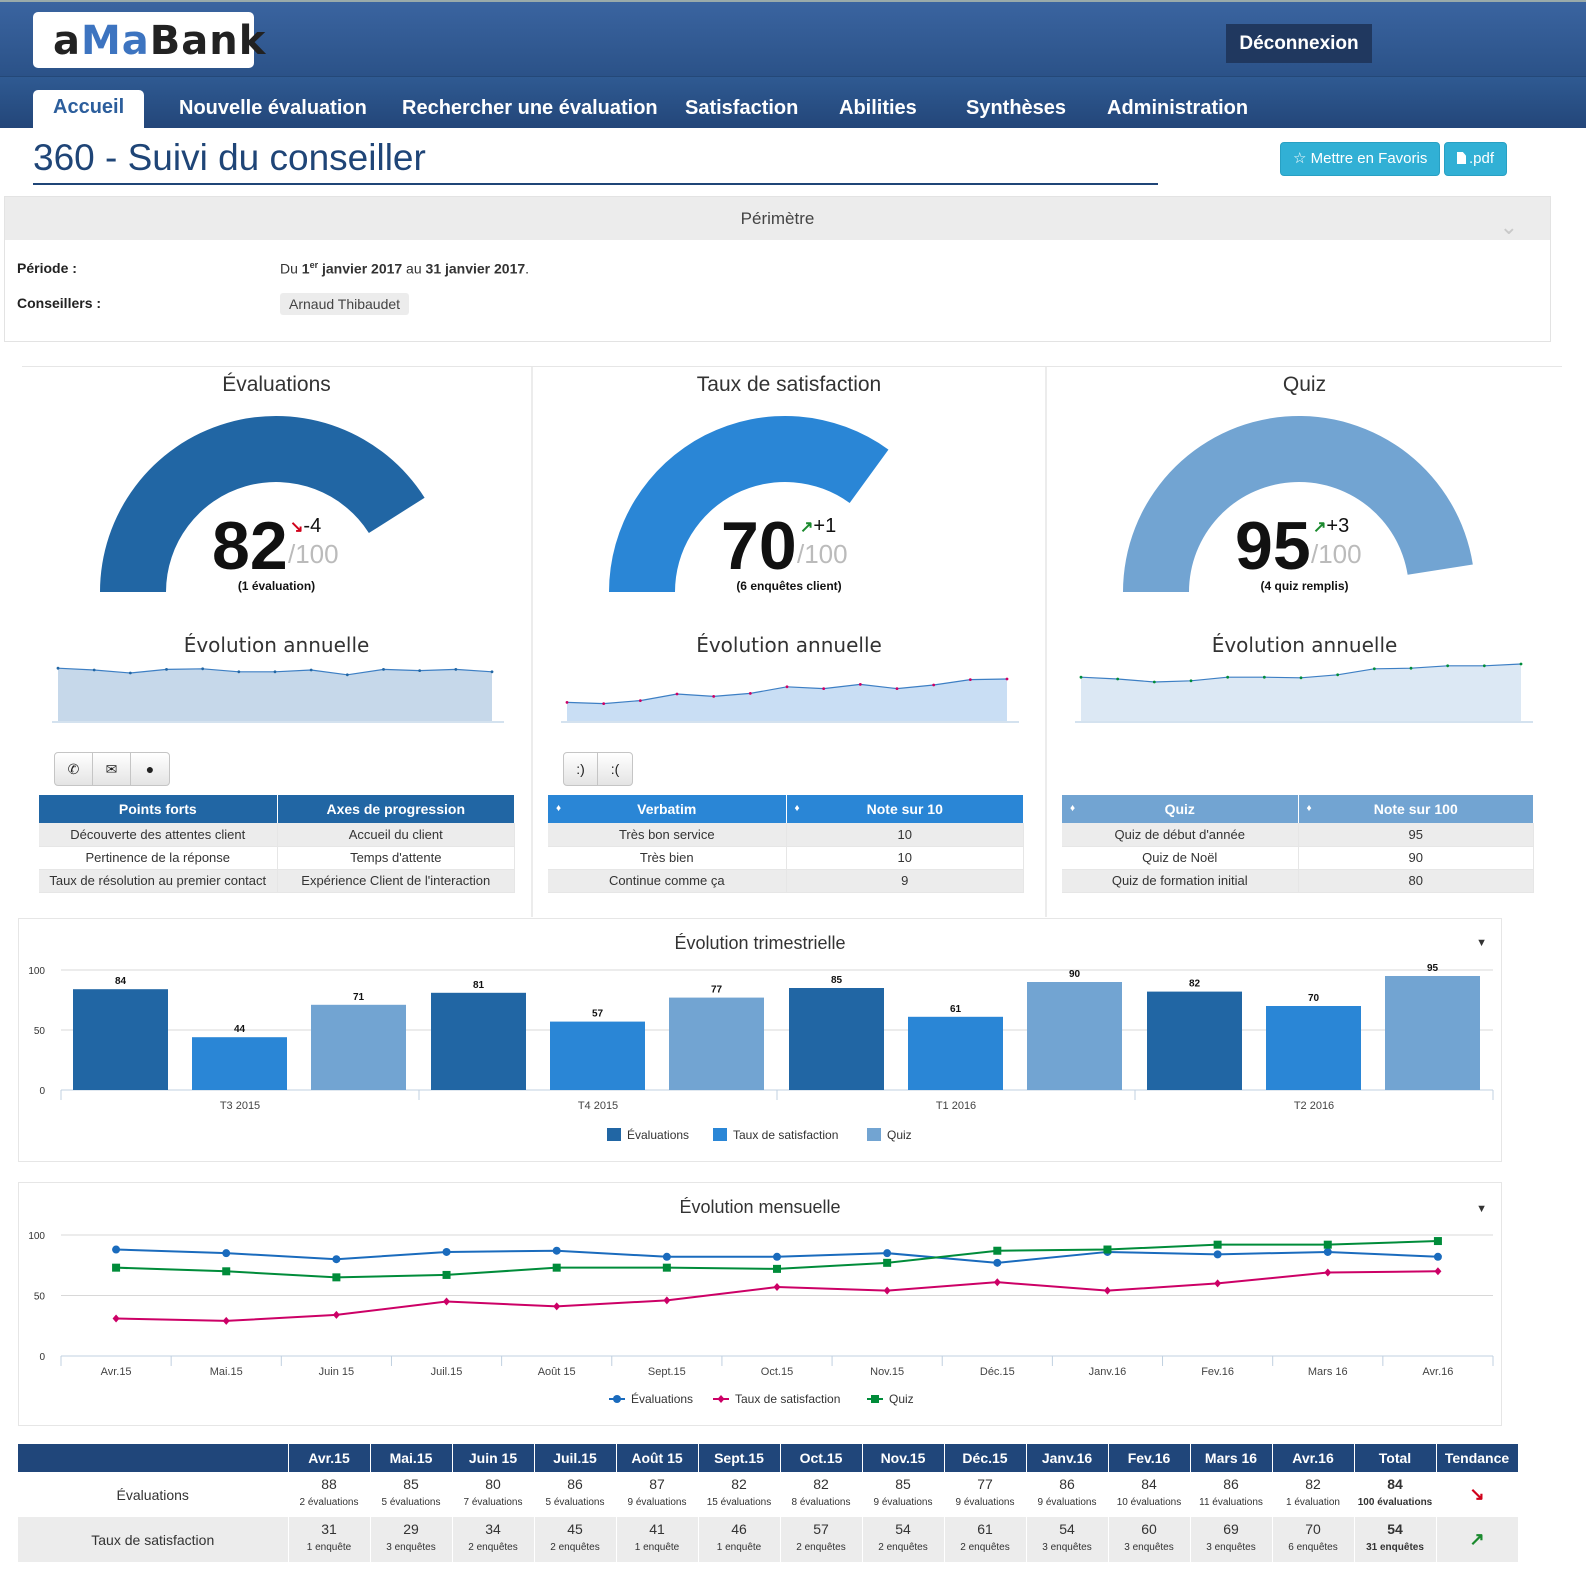 The image size is (1586, 1589). What do you see at coordinates (1509, 226) in the screenshot?
I see `chevron-down-icon: ⌄` at bounding box center [1509, 226].